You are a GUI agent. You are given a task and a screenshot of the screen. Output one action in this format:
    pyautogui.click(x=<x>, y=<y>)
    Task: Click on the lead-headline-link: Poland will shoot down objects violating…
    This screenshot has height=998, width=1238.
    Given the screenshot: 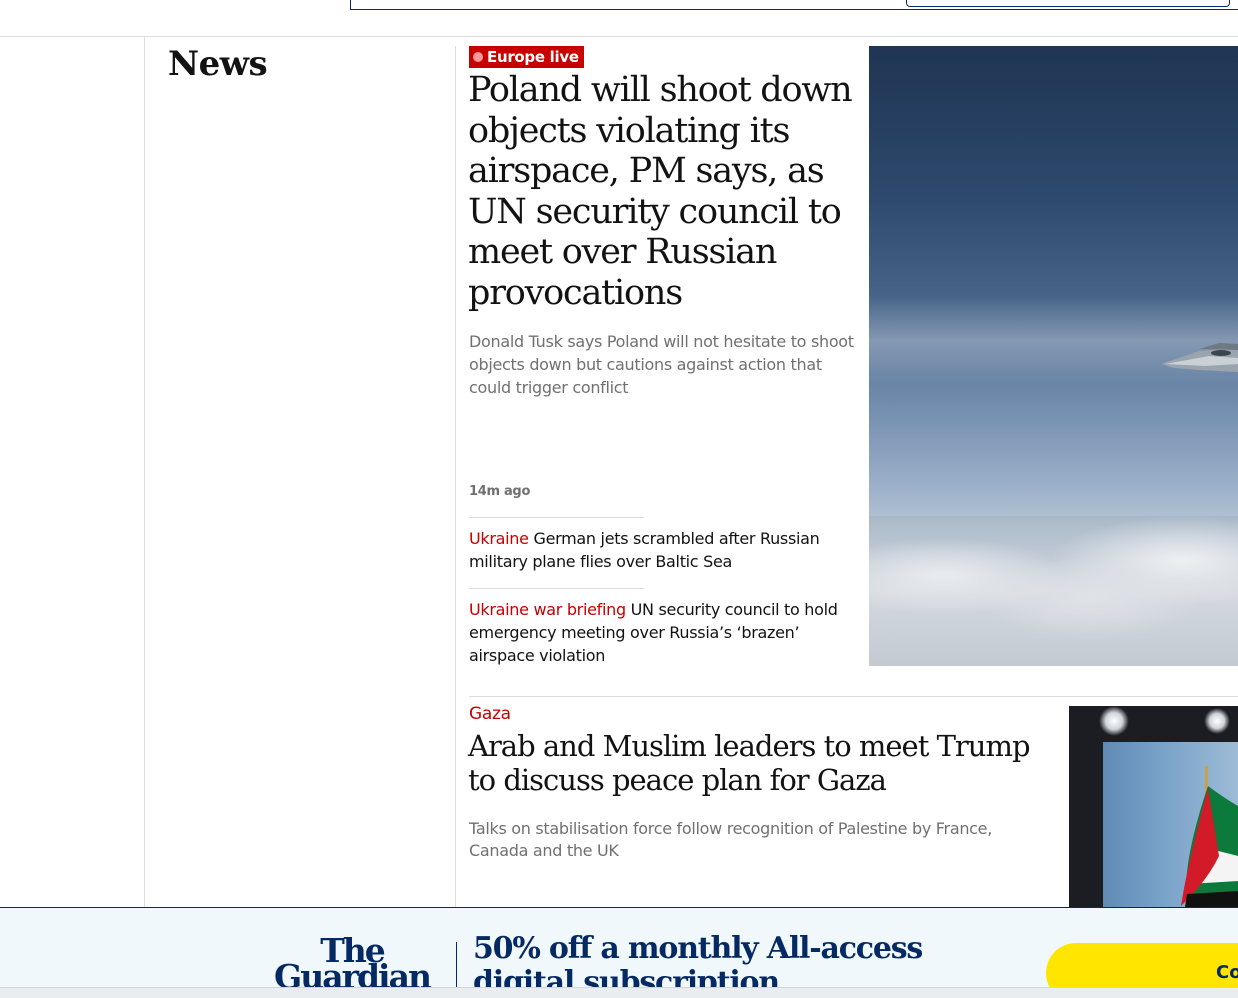 What is the action you would take?
    pyautogui.click(x=663, y=191)
    